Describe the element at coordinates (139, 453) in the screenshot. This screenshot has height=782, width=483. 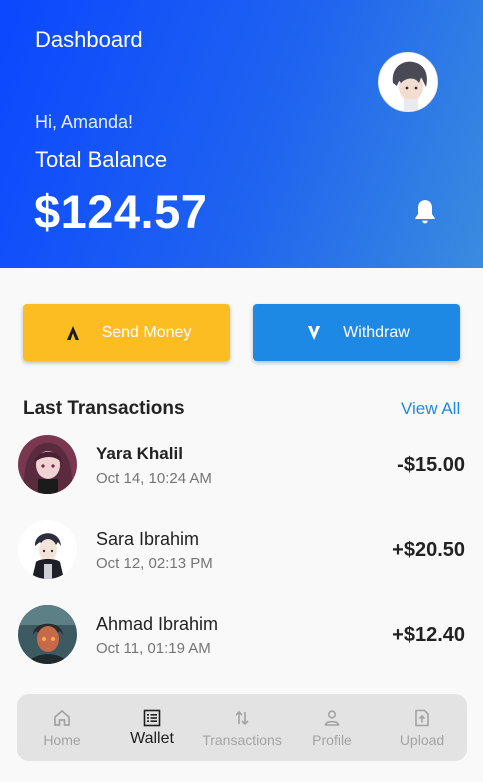
I see `contact-name: Yara Khalil` at that location.